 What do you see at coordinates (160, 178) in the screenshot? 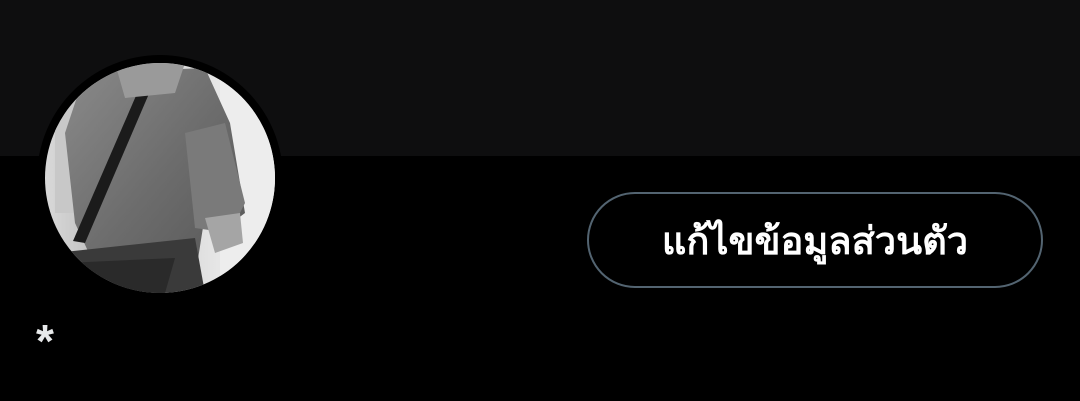
I see `avatar` at bounding box center [160, 178].